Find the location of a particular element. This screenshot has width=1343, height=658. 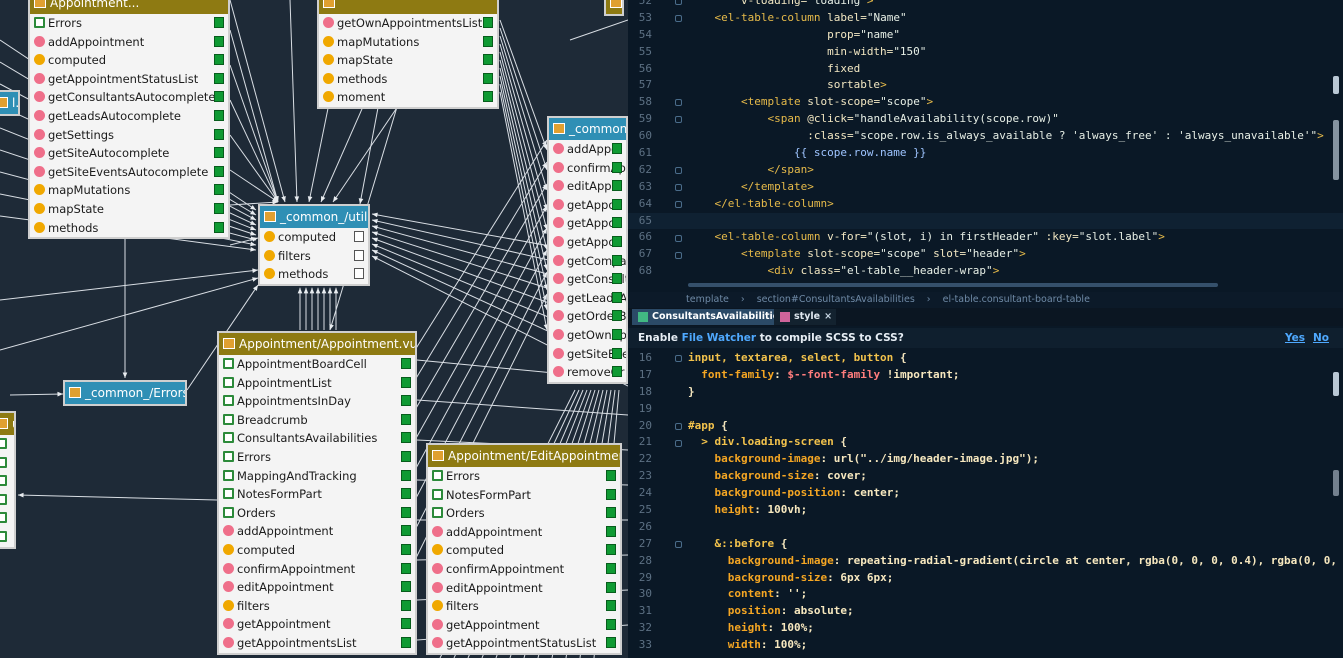

code-line: 53 <el-table-column label="Name" is located at coordinates (985, 18).